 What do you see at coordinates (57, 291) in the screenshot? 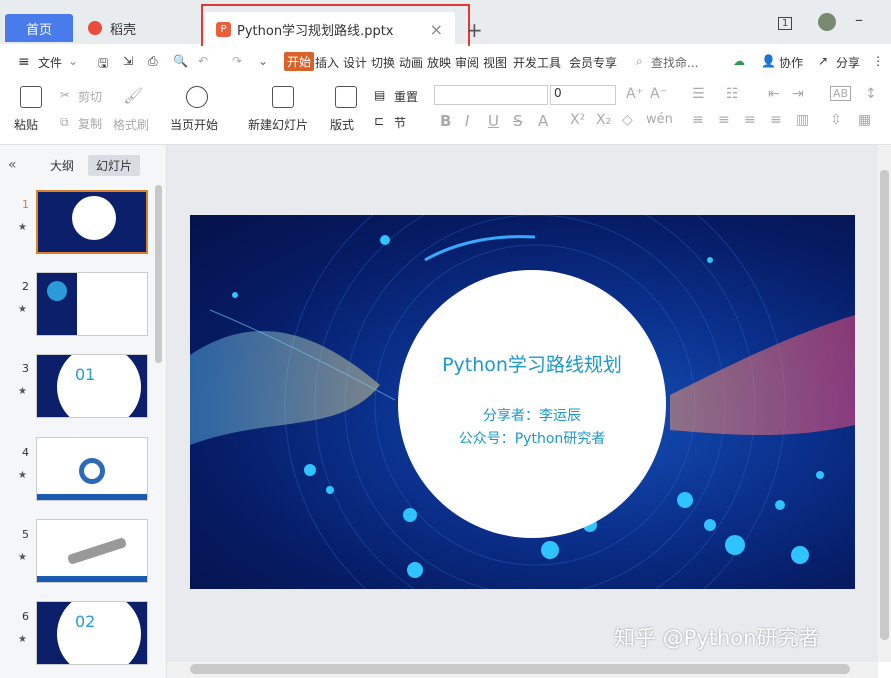
I see `thumb-bubble` at bounding box center [57, 291].